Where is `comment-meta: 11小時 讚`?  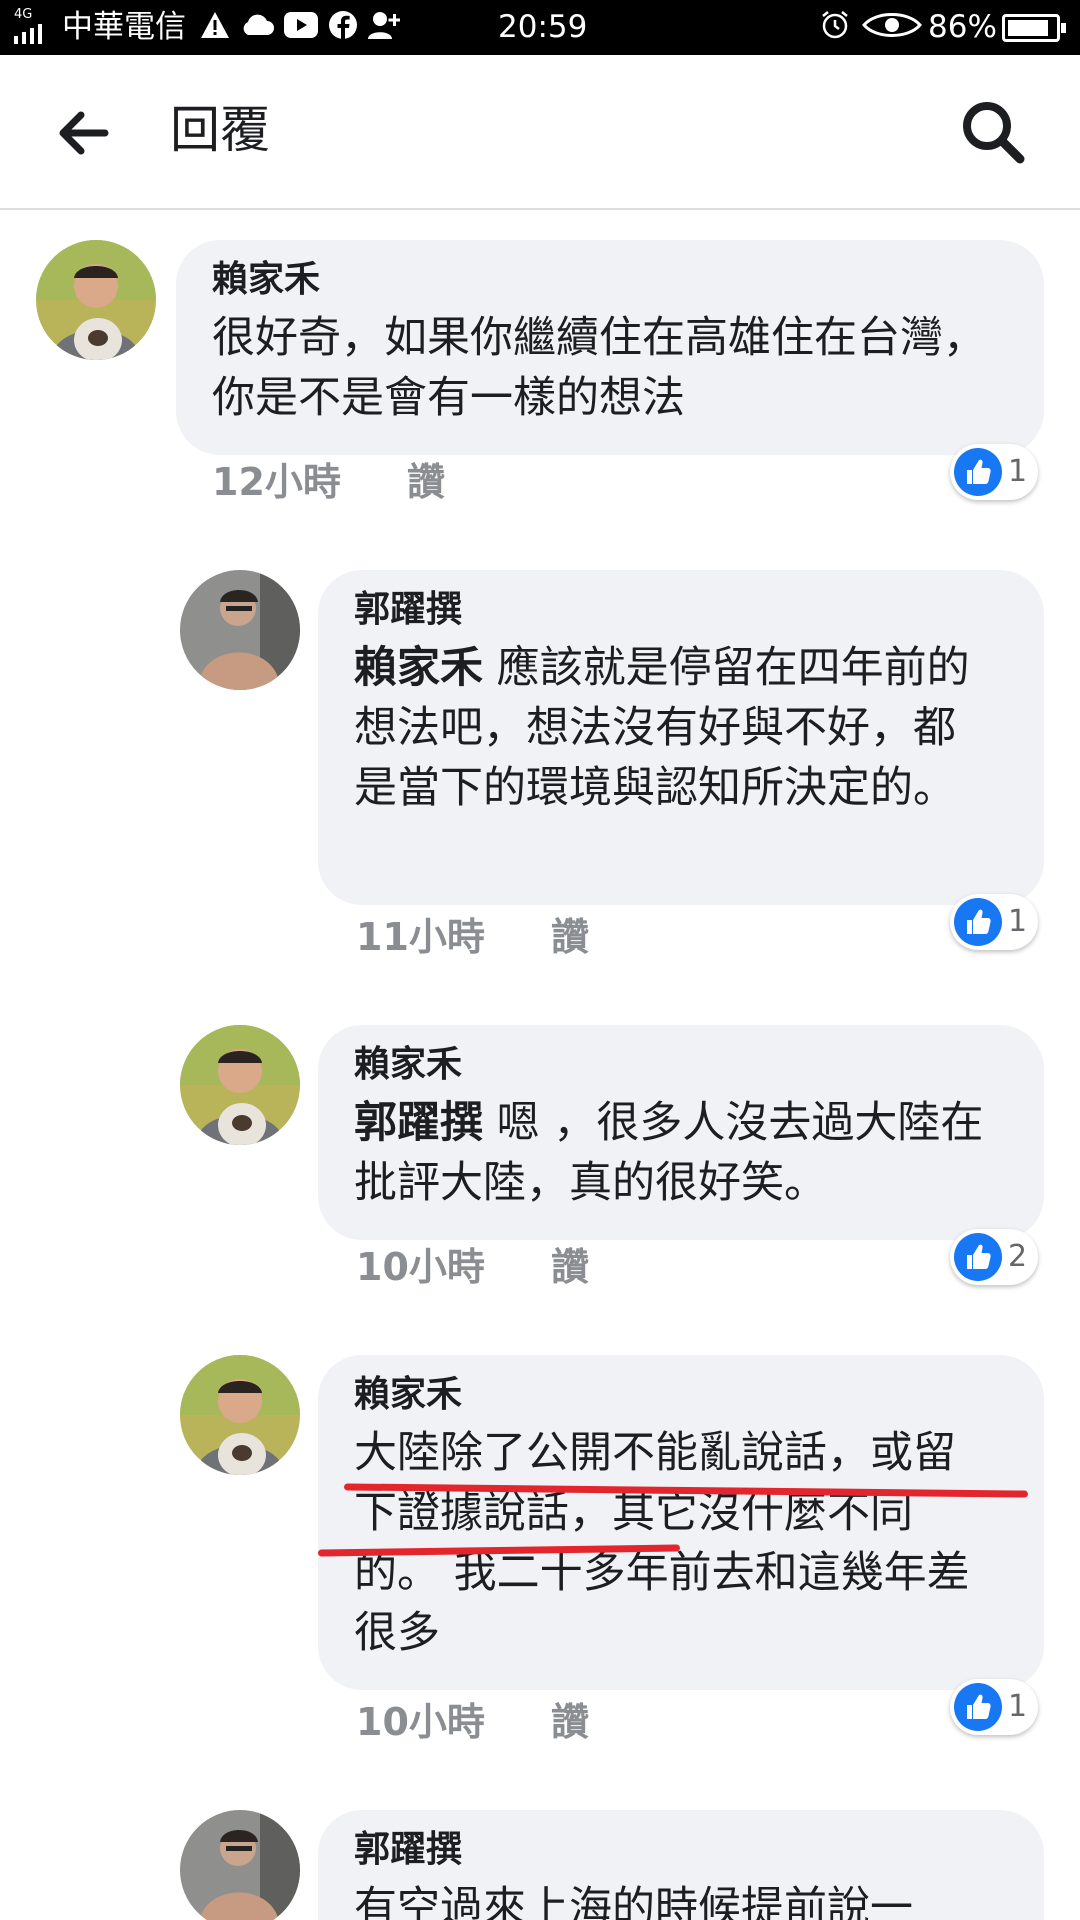 comment-meta: 11小時 讚 is located at coordinates (472, 937).